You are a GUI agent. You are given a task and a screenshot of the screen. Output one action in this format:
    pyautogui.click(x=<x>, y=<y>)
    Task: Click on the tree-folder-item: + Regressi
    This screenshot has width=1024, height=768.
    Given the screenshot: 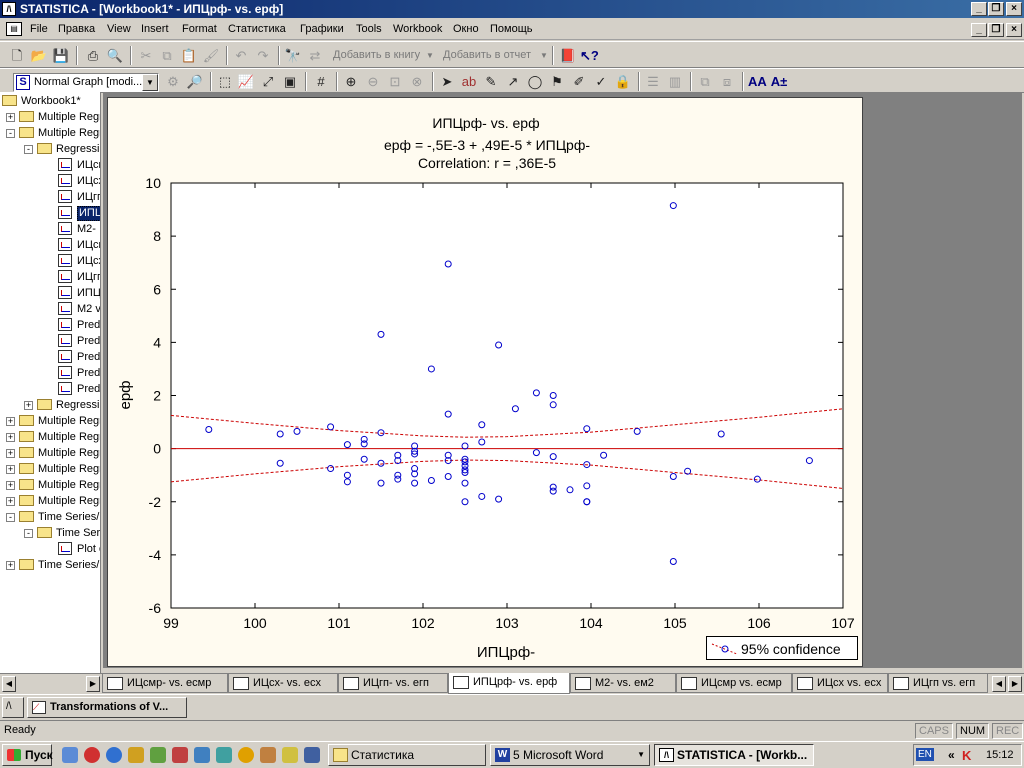 What is the action you would take?
    pyautogui.click(x=50, y=405)
    